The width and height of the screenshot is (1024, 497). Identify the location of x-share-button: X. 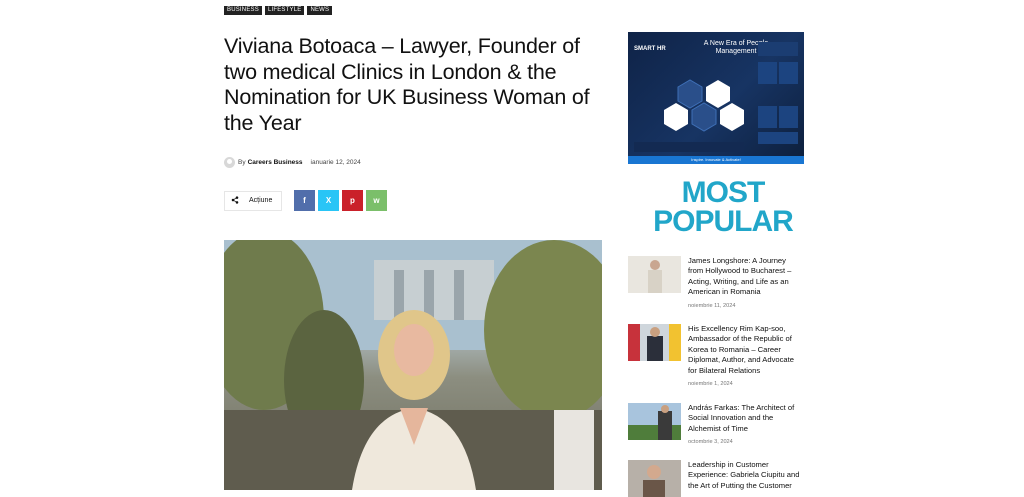
(328, 200).